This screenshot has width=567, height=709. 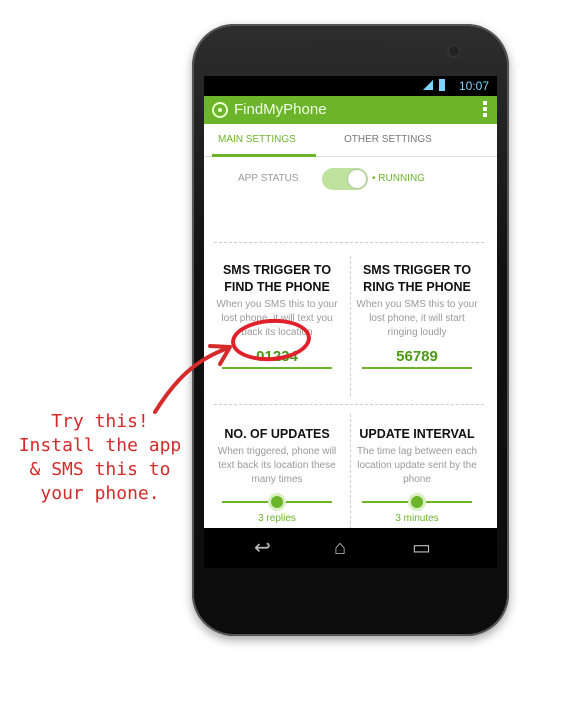 I want to click on signal-icon, so click(x=428, y=85).